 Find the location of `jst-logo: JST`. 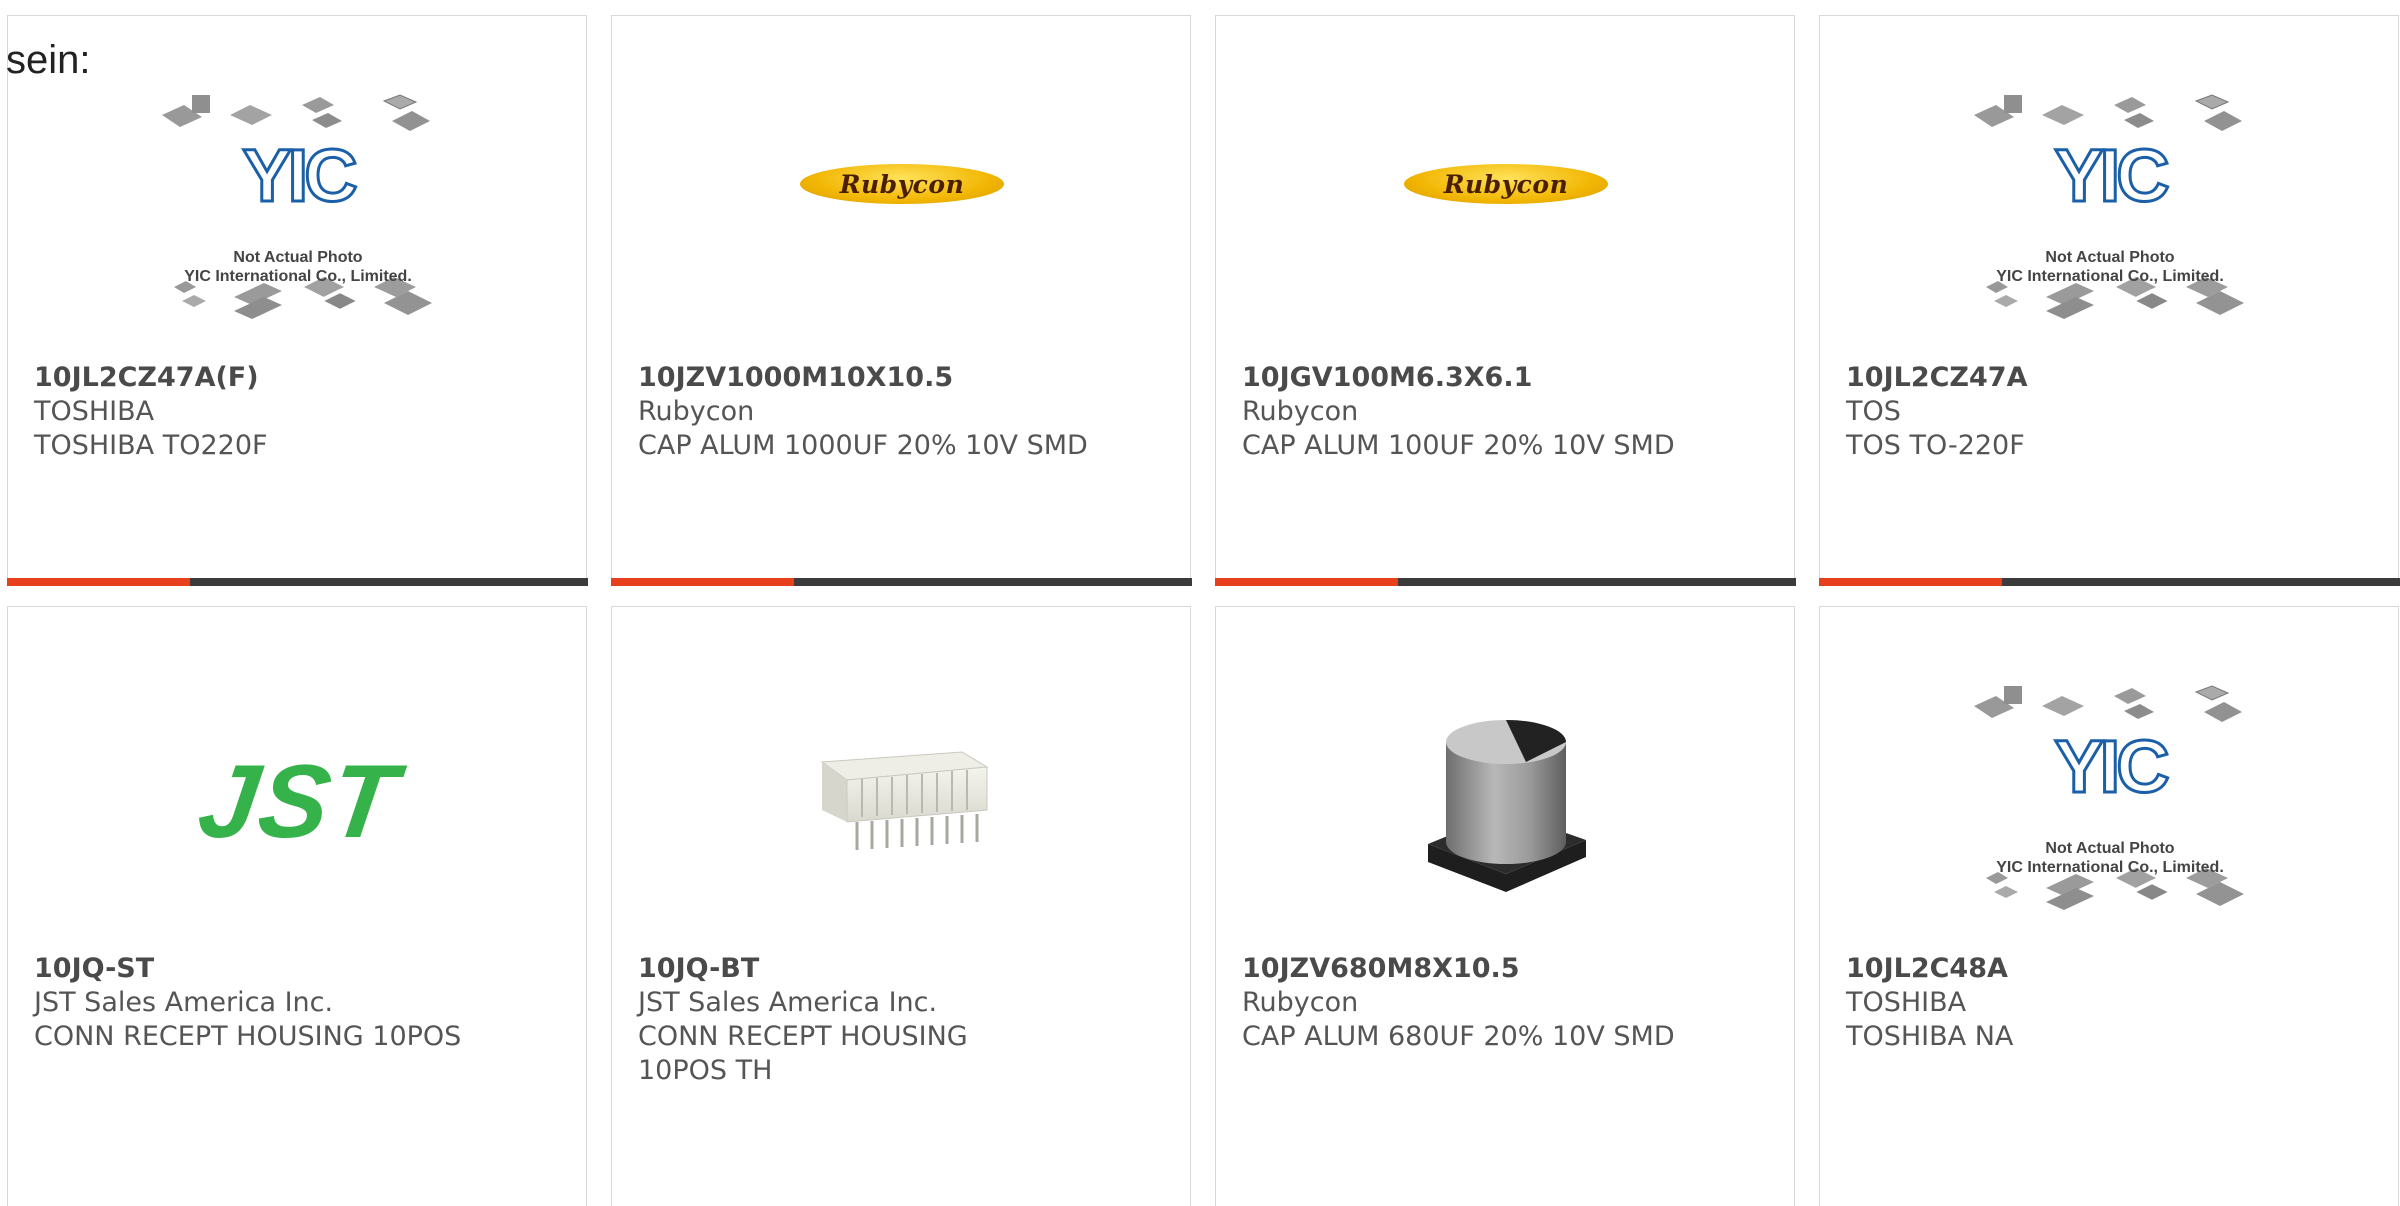

jst-logo: JST is located at coordinates (298, 801).